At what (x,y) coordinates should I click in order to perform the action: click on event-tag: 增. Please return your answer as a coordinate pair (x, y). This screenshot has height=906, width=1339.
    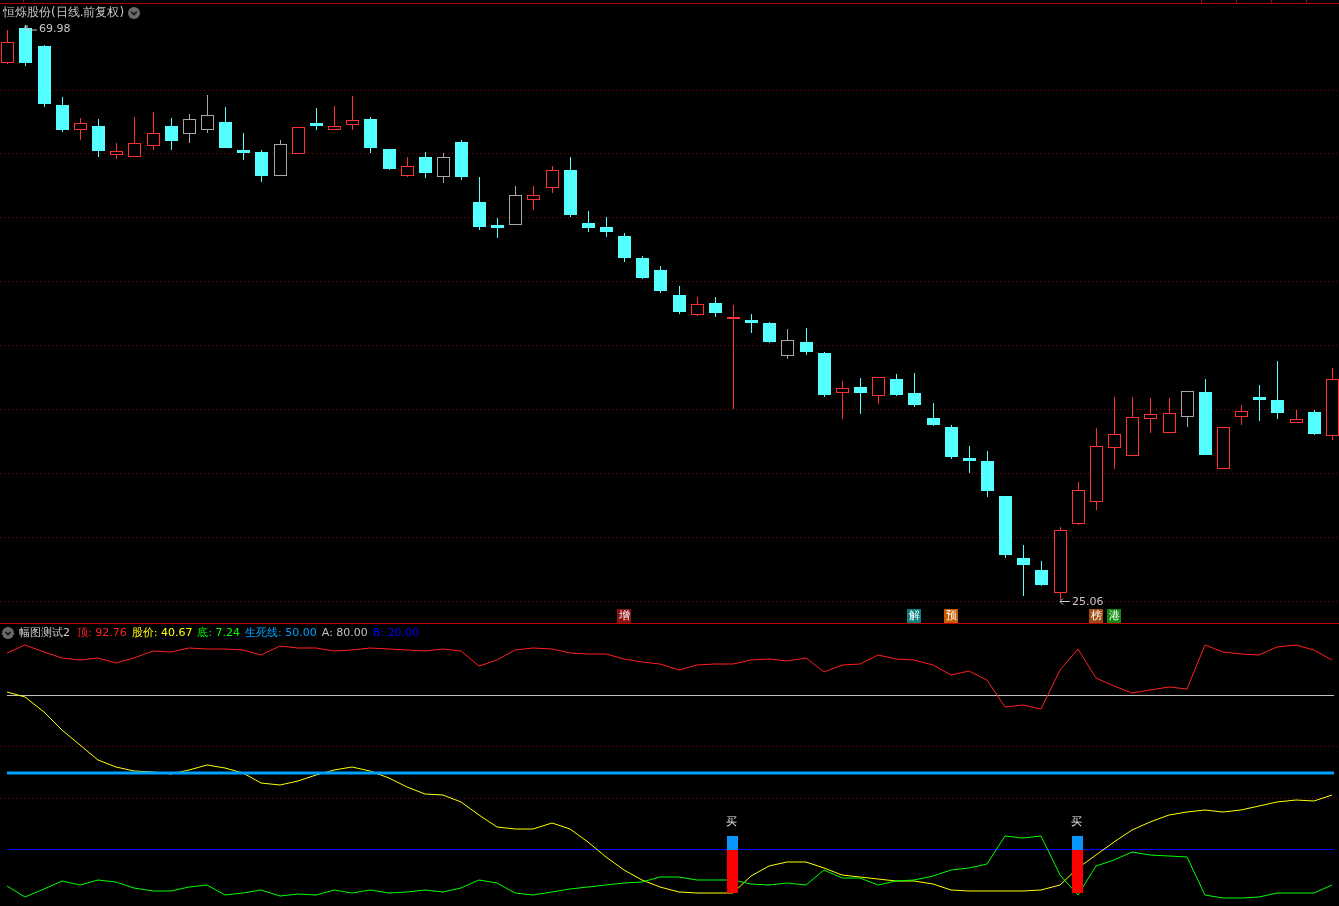
    Looking at the image, I should click on (624, 616).